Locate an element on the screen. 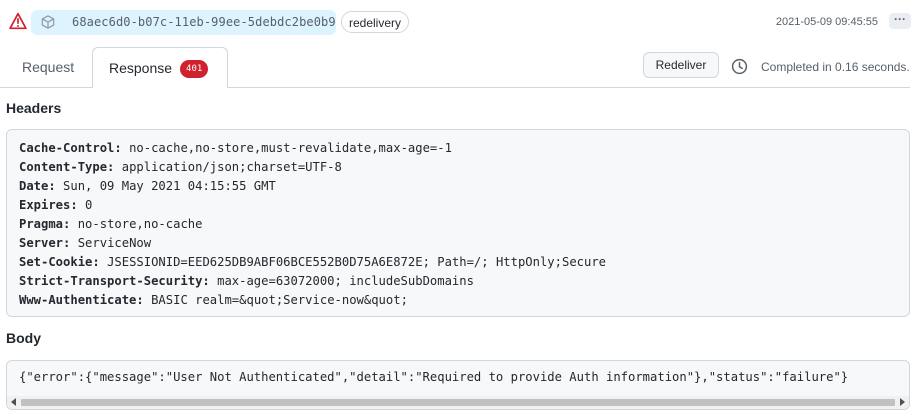 The width and height of the screenshot is (915, 413). scroll-left-arrow-icon is located at coordinates (13, 402).